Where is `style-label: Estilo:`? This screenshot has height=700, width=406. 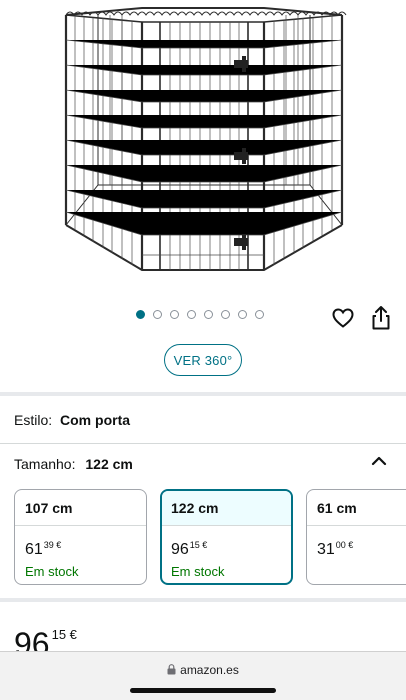
style-label: Estilo: is located at coordinates (33, 420).